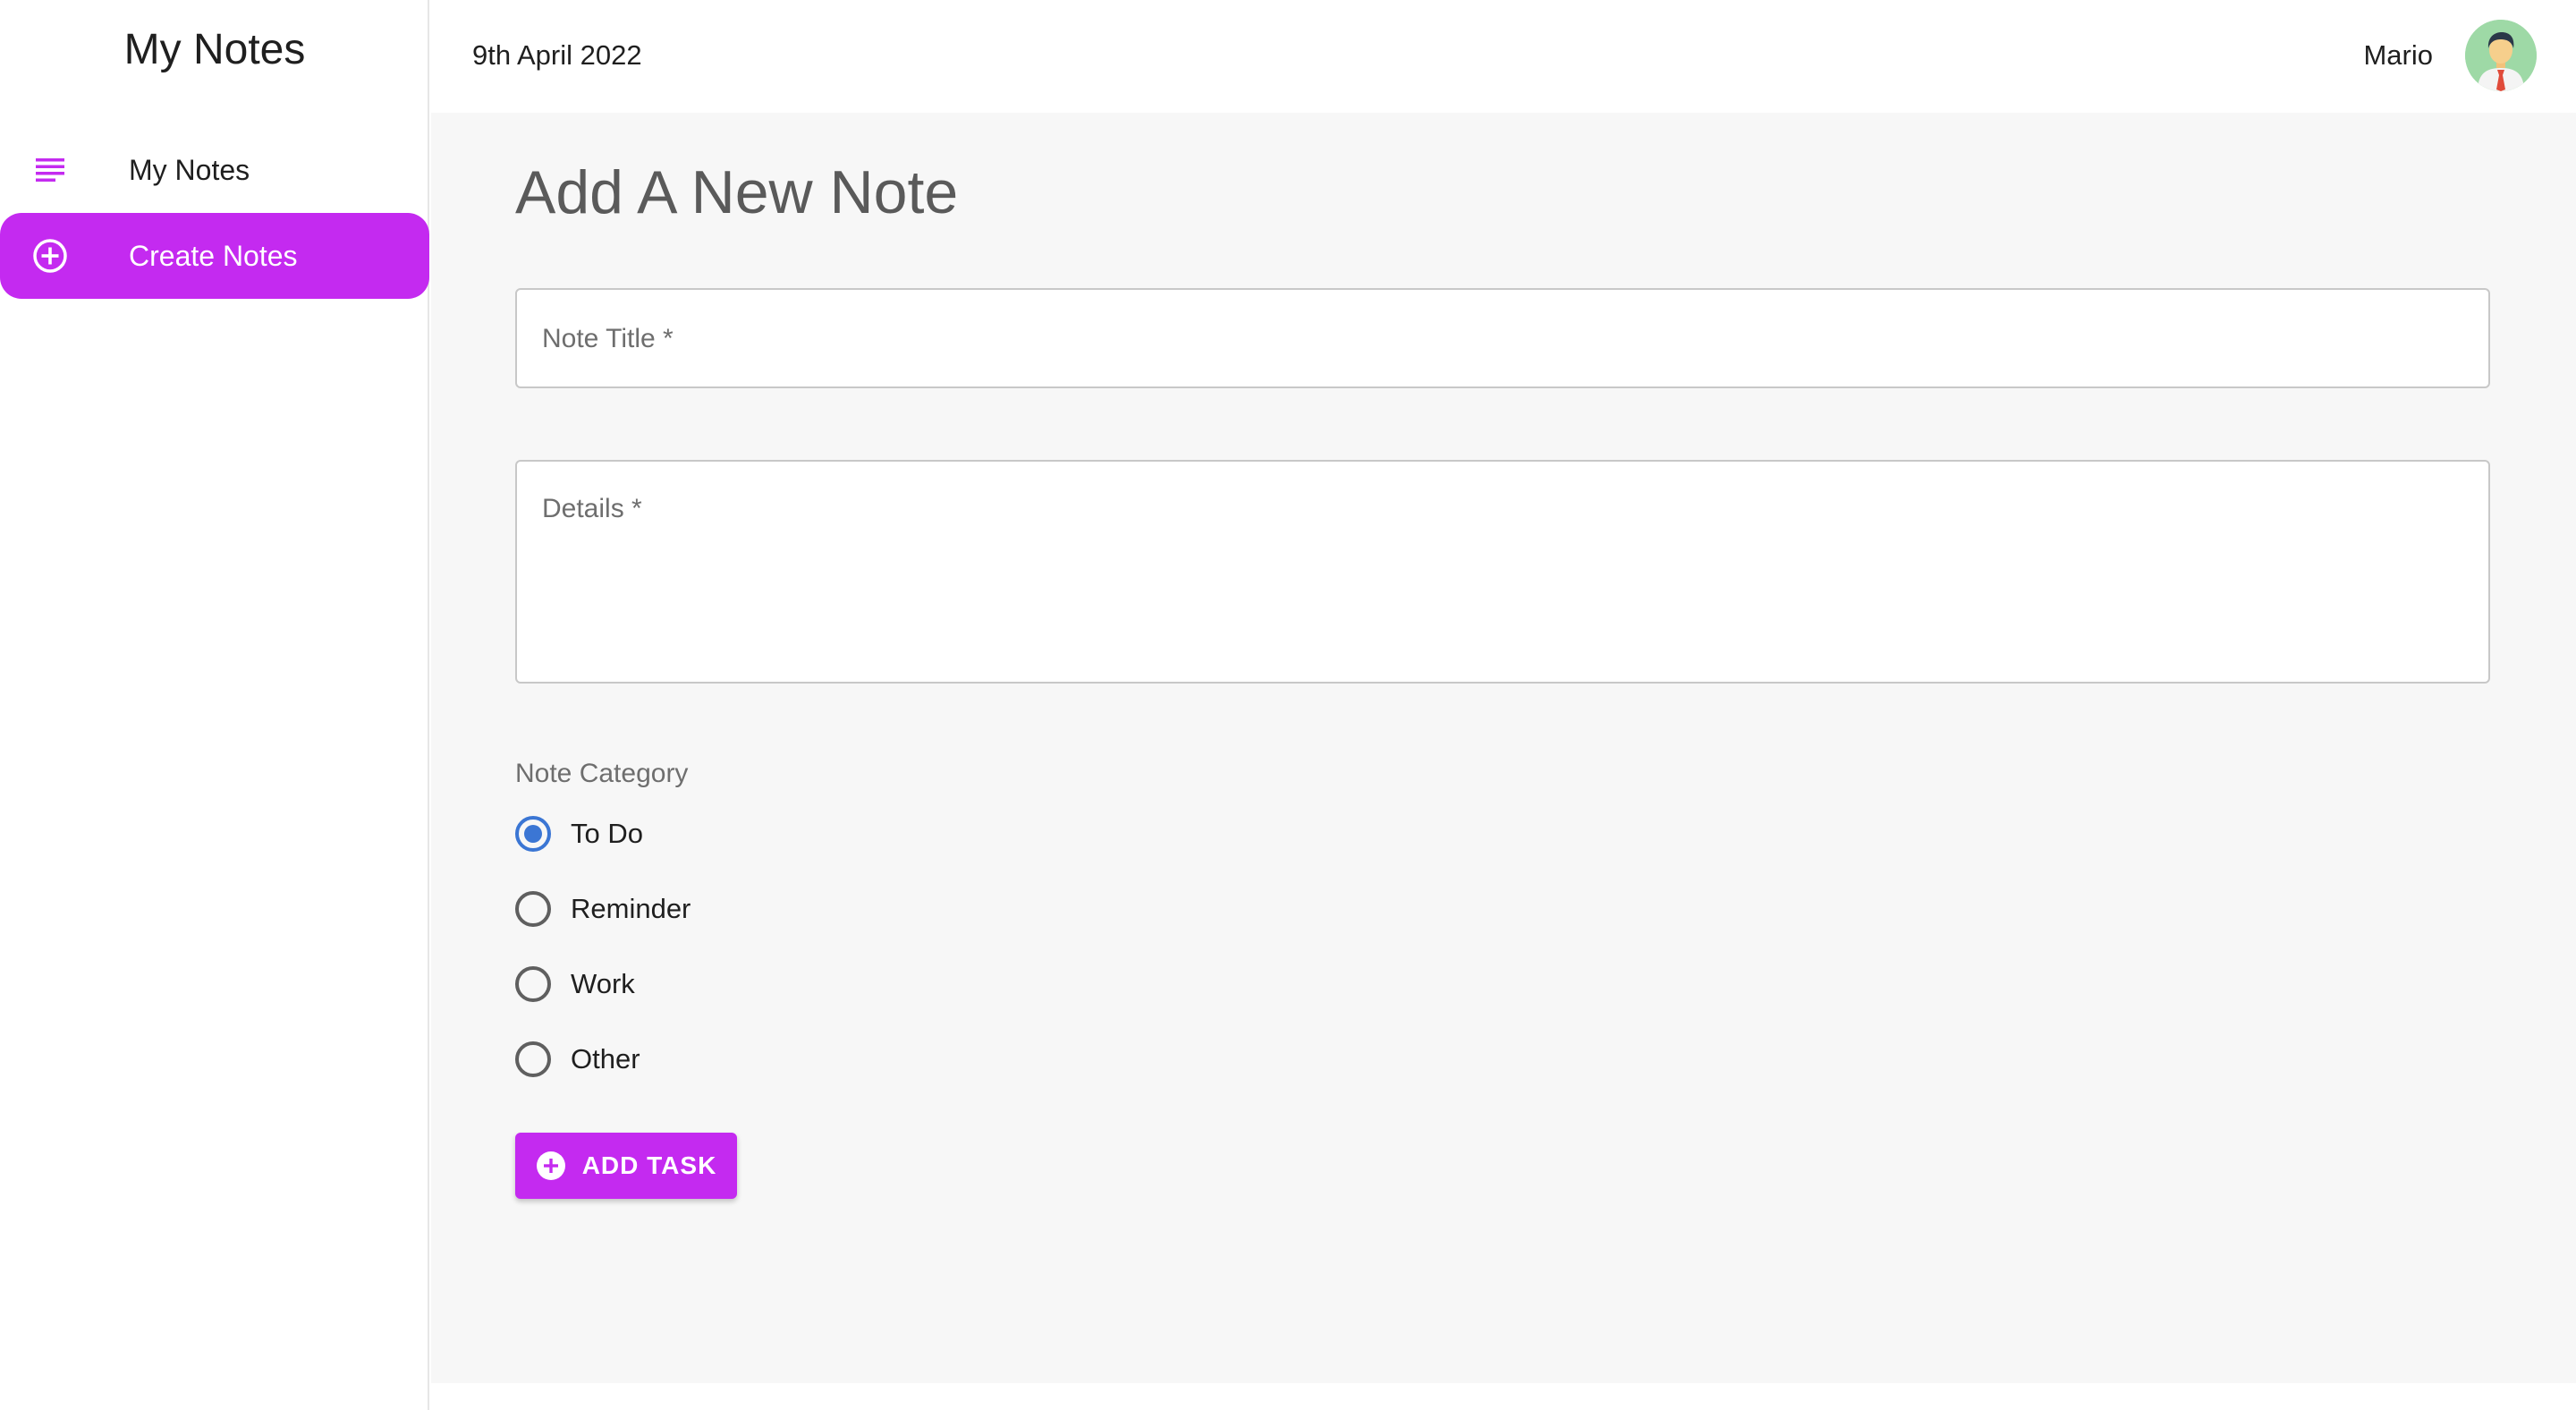 Image resolution: width=2576 pixels, height=1410 pixels. Describe the element at coordinates (607, 834) in the screenshot. I see `radio-label: To Do` at that location.